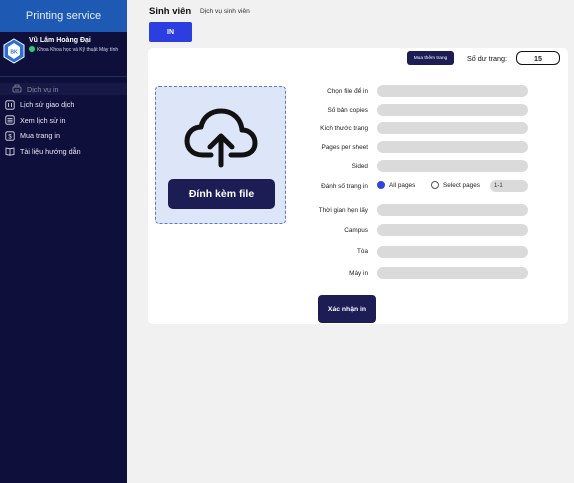 The height and width of the screenshot is (483, 574). I want to click on confirm-print-button: Xác nhận in, so click(347, 309).